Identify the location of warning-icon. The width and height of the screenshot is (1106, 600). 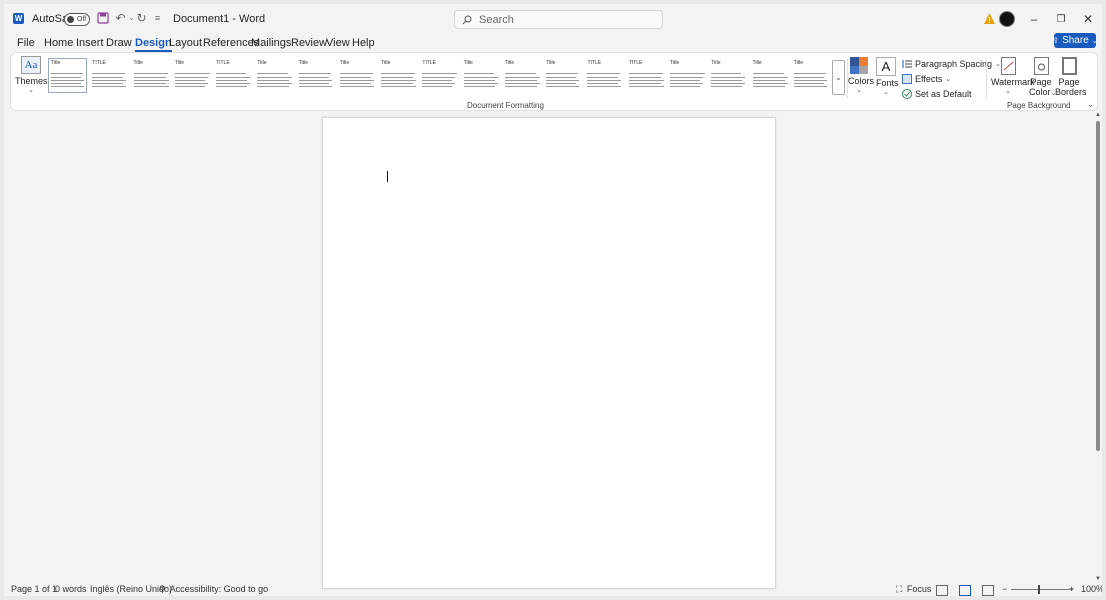
(989, 18).